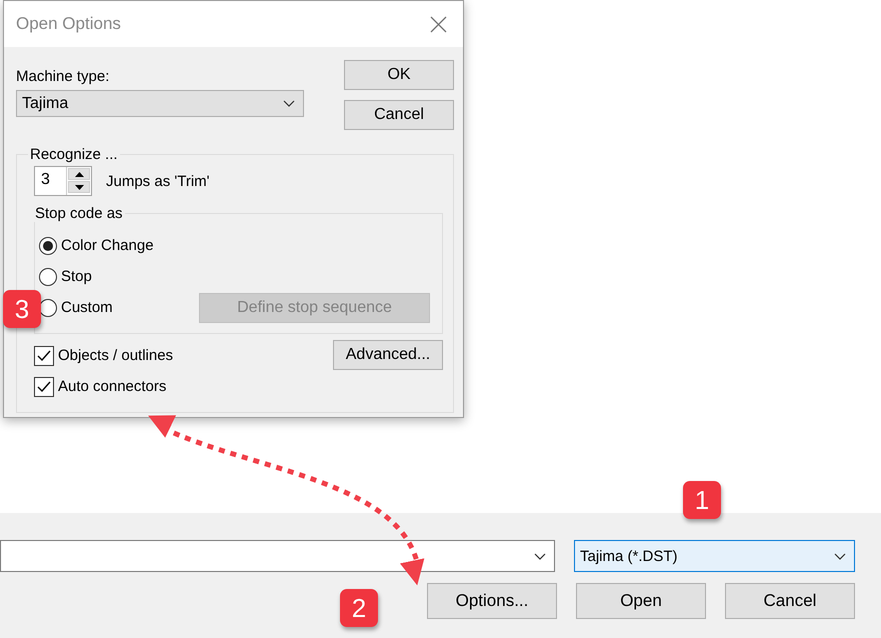 The height and width of the screenshot is (638, 881). Describe the element at coordinates (63, 76) in the screenshot. I see `machine-type-label: Machine type:` at that location.